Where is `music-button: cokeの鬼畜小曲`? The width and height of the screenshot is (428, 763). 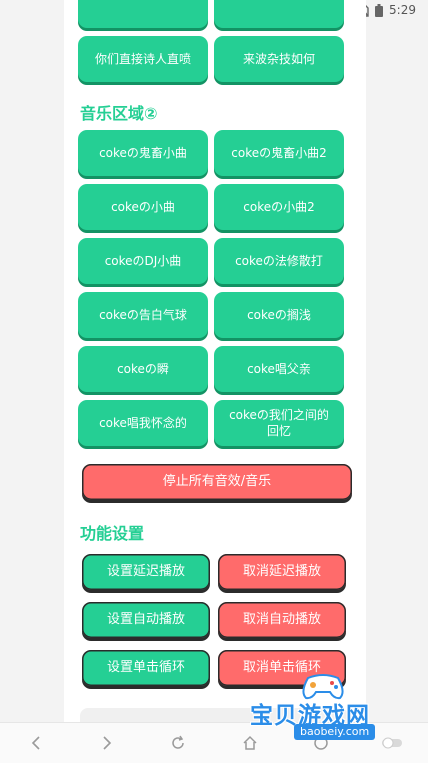
music-button: cokeの鬼畜小曲 is located at coordinates (143, 153).